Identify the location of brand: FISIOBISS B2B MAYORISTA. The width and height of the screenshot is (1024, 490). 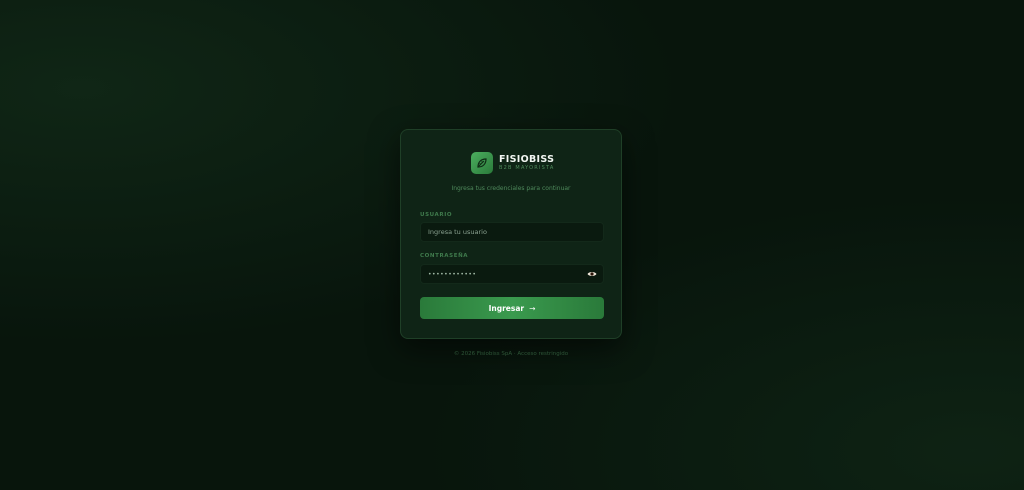
(513, 163).